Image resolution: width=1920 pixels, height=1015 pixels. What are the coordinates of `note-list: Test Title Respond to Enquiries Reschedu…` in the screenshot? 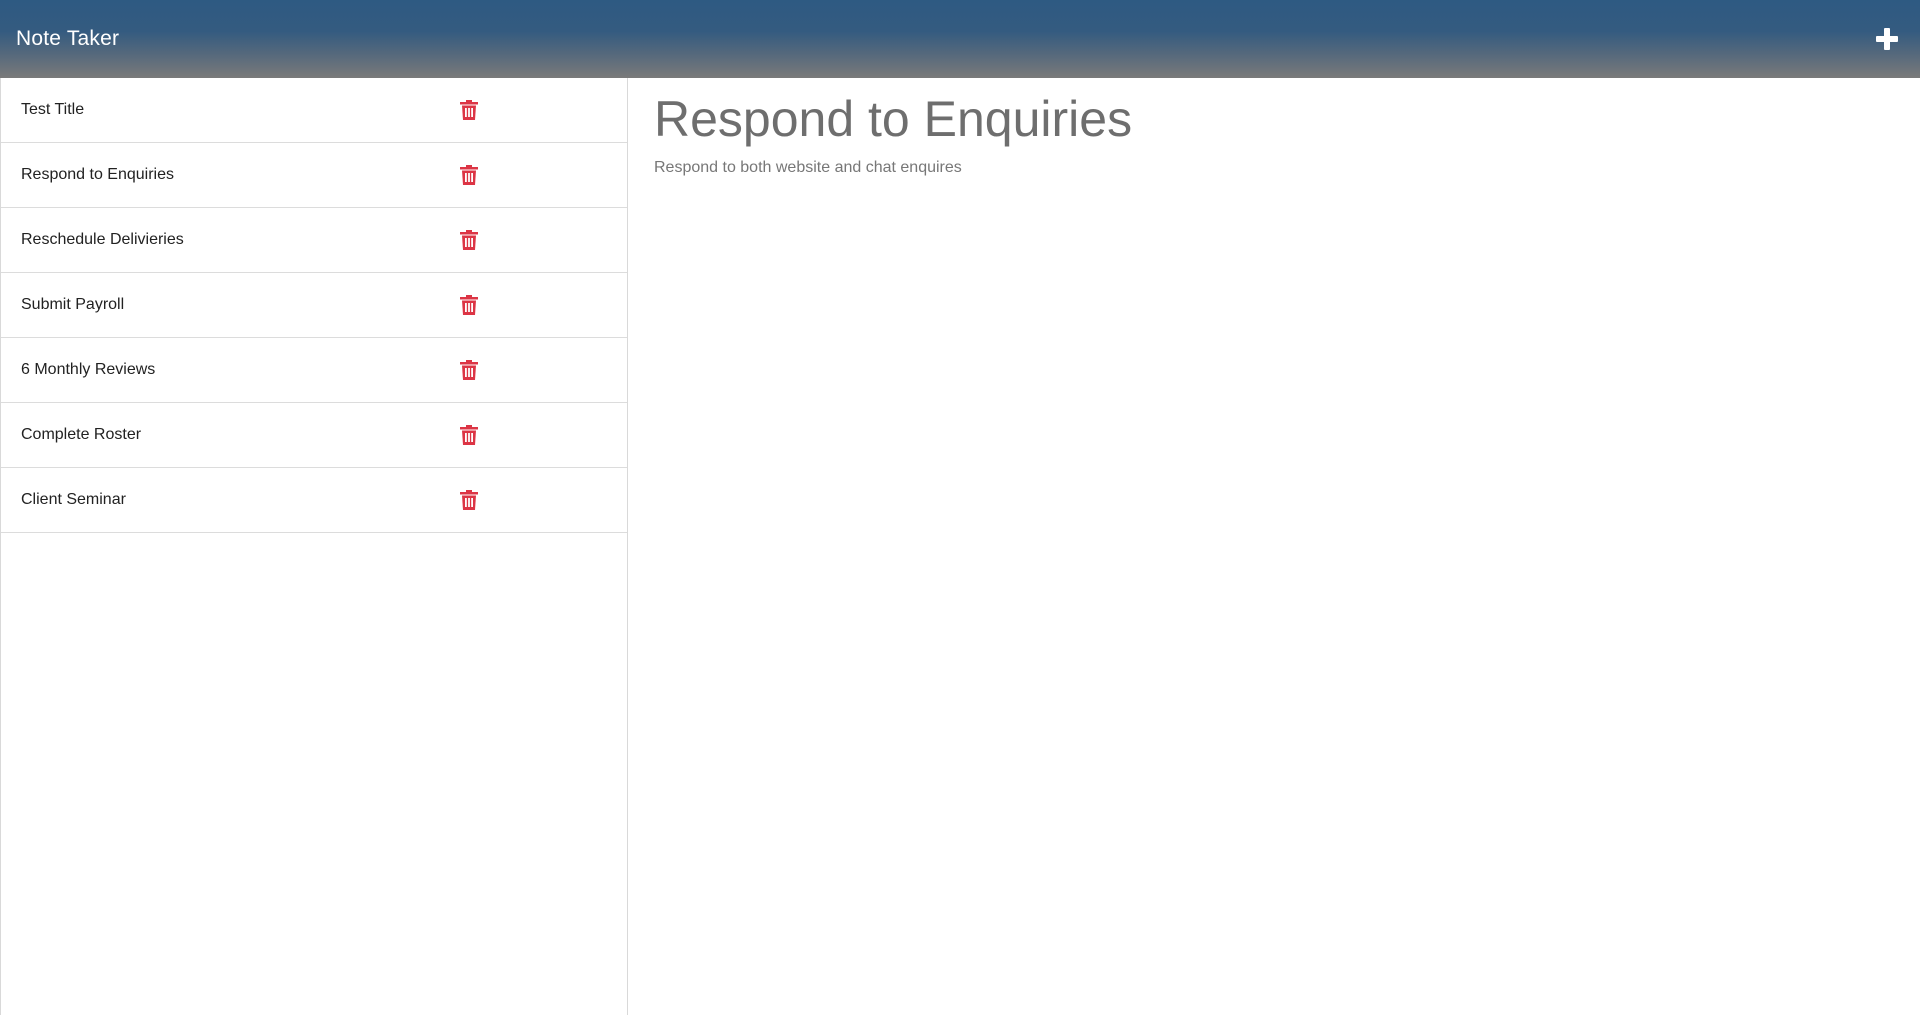 It's located at (314, 305).